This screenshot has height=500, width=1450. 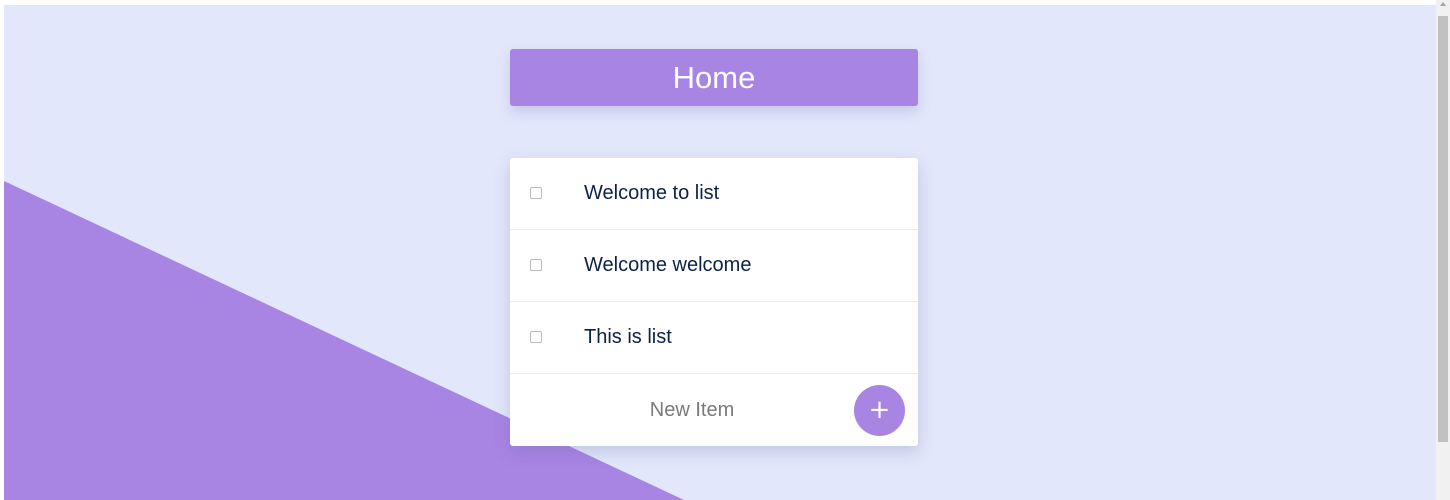 What do you see at coordinates (1443, 229) in the screenshot?
I see `scrollbar-thumb` at bounding box center [1443, 229].